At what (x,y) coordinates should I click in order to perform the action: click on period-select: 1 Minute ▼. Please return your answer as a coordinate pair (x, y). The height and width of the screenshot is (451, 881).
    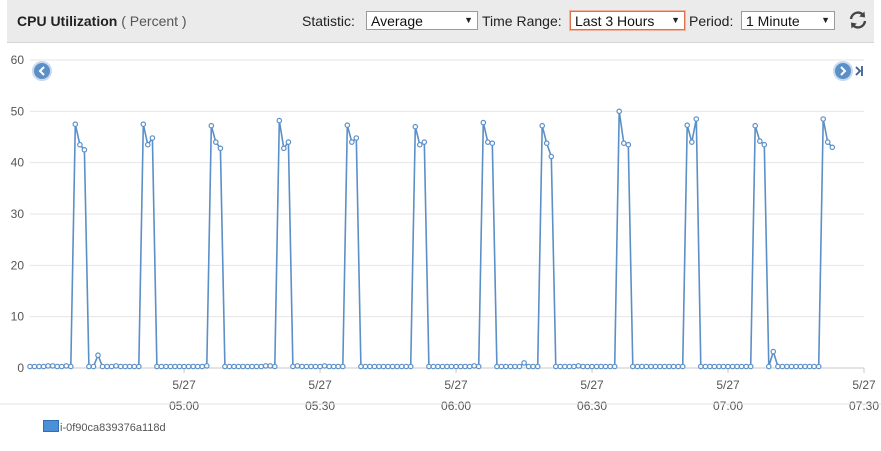
    Looking at the image, I should click on (788, 20).